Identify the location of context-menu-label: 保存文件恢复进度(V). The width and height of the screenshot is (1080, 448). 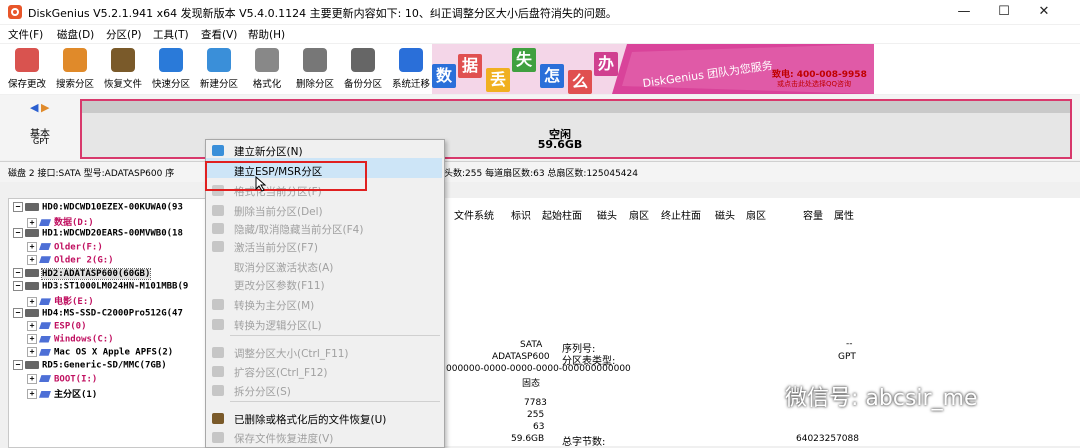
(284, 439).